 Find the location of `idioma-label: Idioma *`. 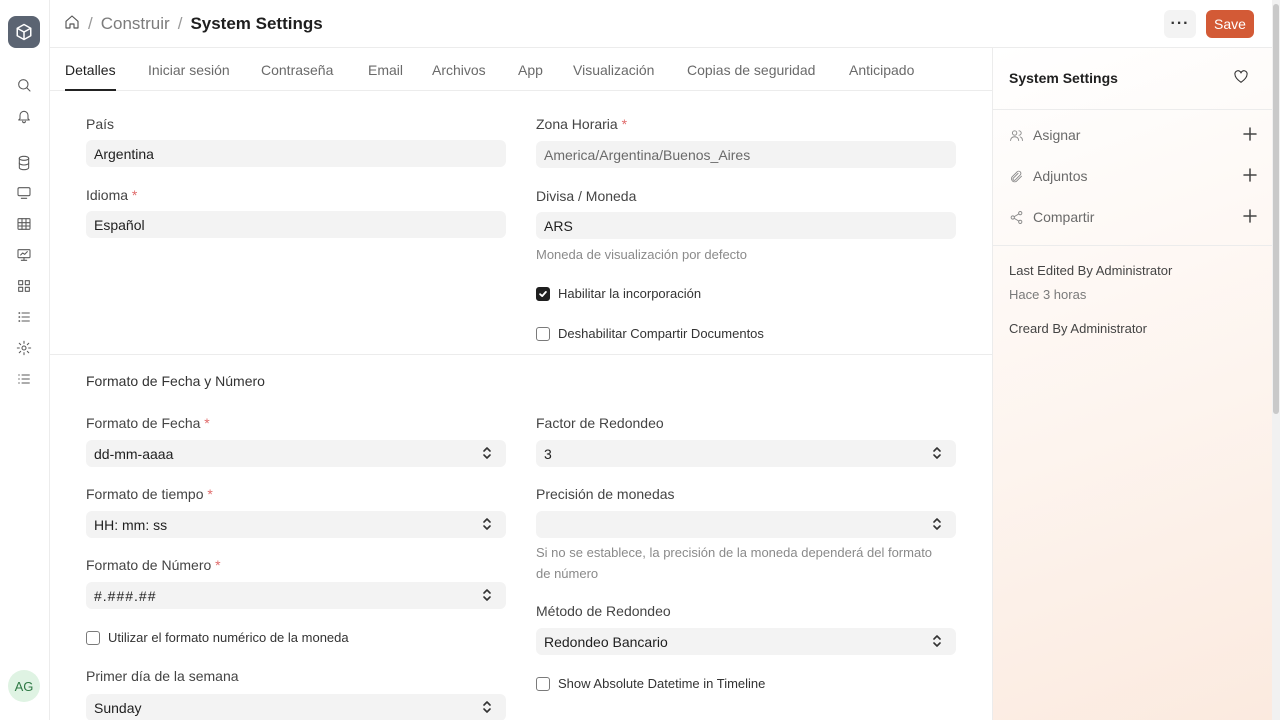

idioma-label: Idioma * is located at coordinates (112, 195).